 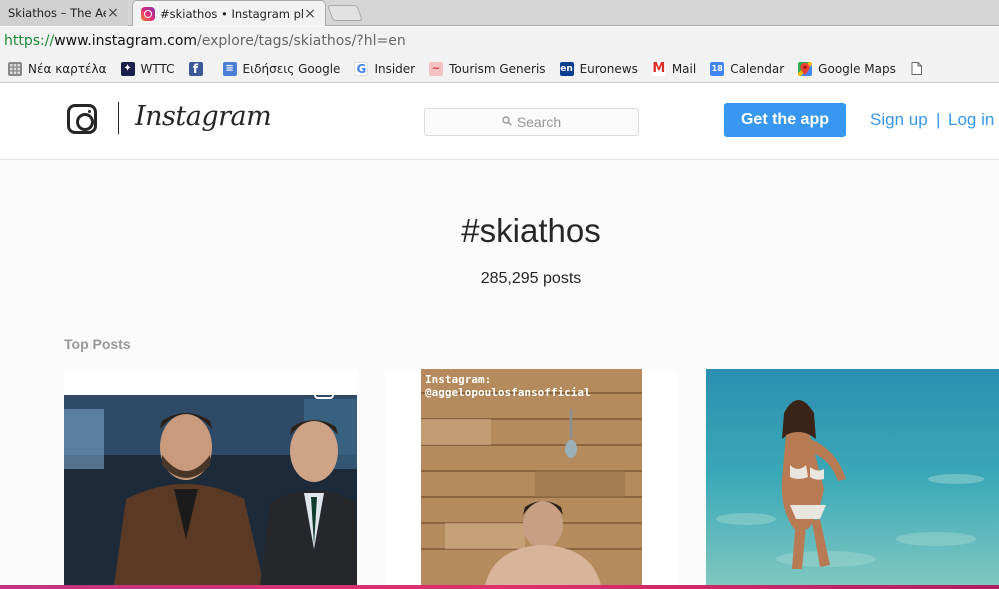 I want to click on google-news-icon: ≡, so click(x=229, y=68).